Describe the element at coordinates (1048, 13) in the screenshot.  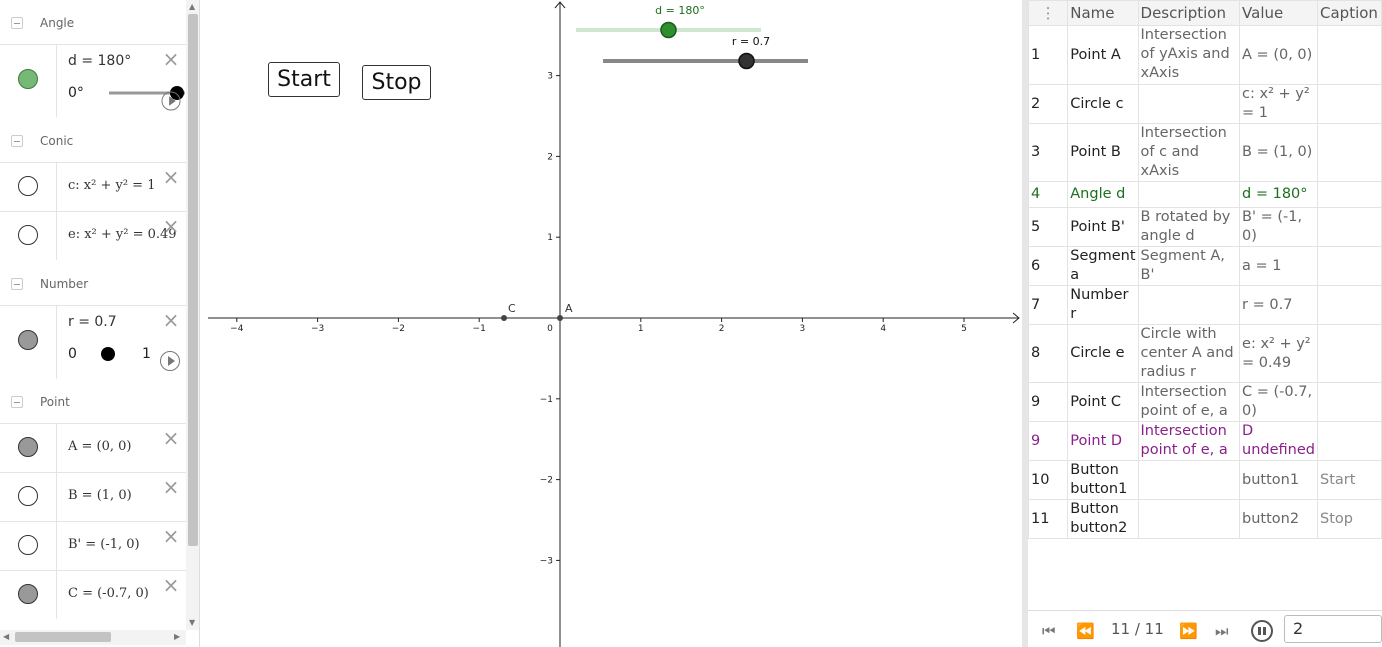
I see `column-menu-icon: ⋮` at that location.